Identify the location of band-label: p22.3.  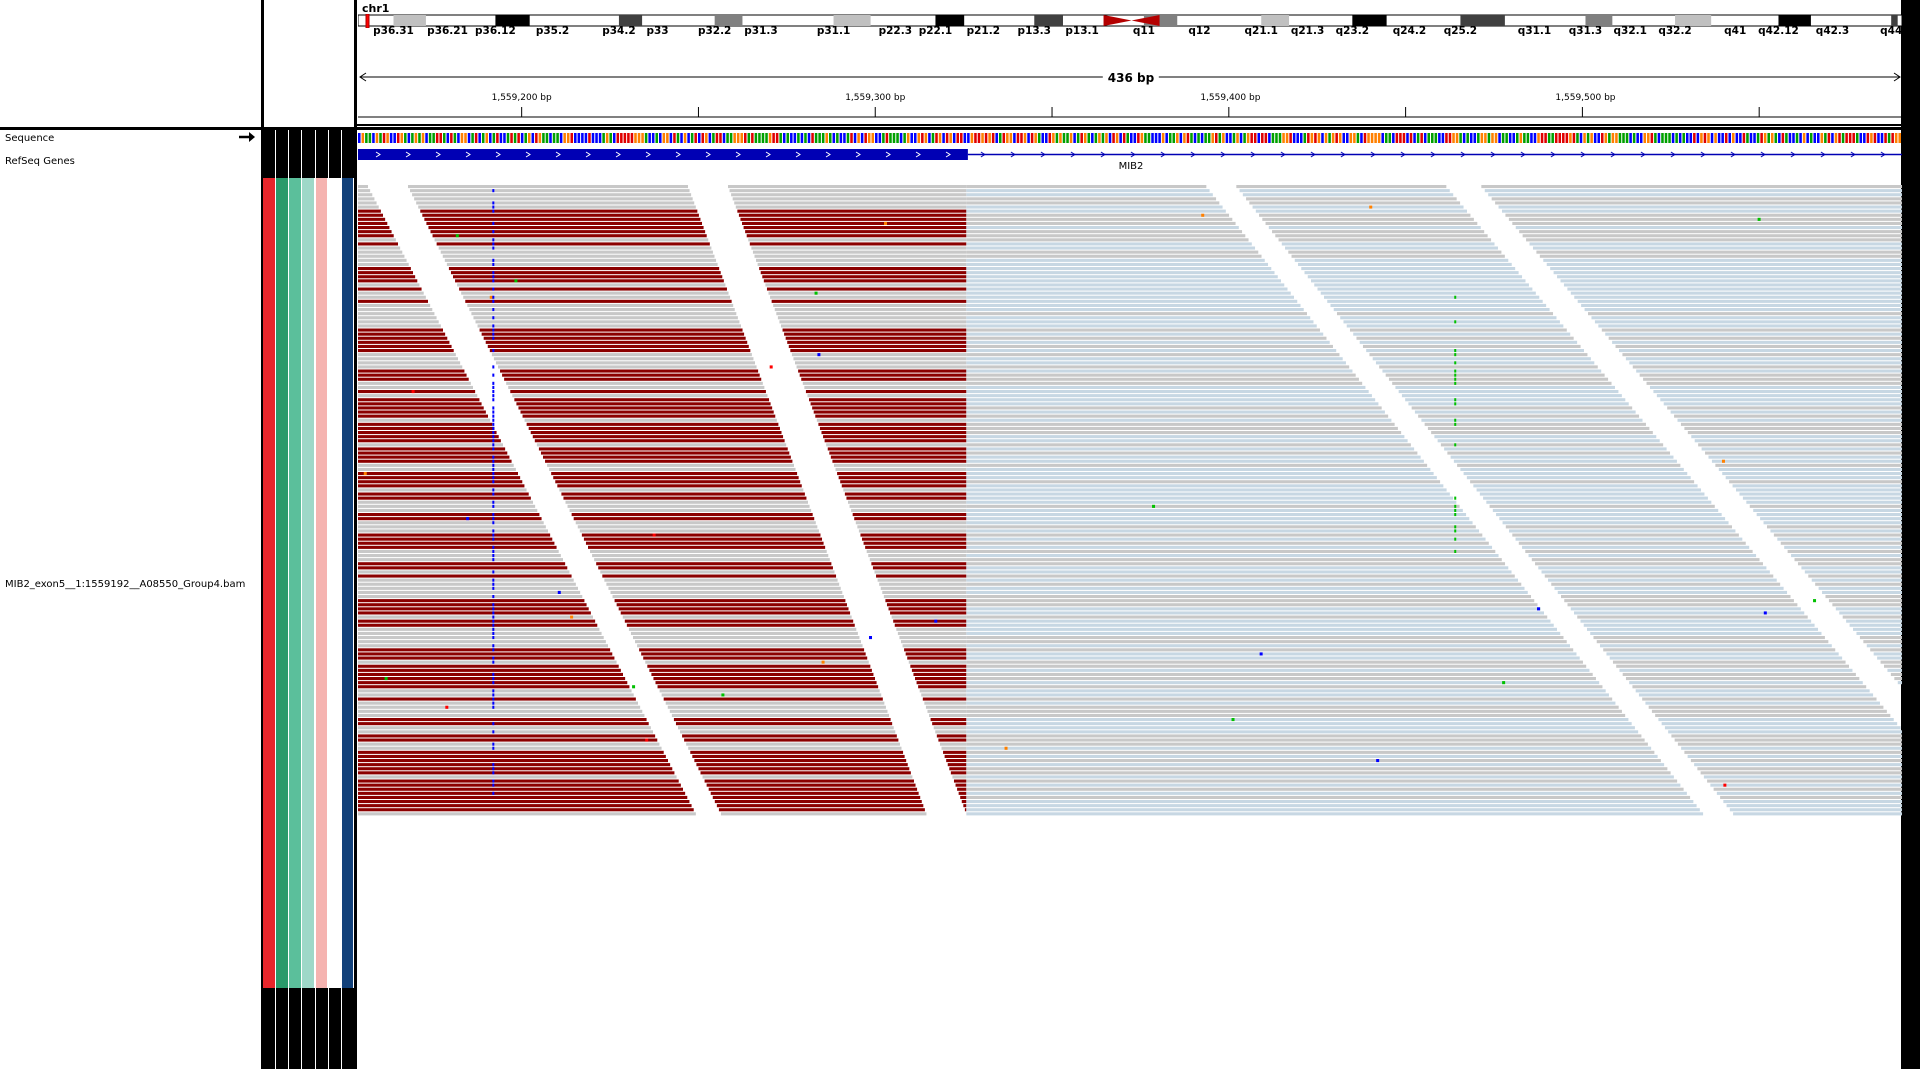
(895, 31).